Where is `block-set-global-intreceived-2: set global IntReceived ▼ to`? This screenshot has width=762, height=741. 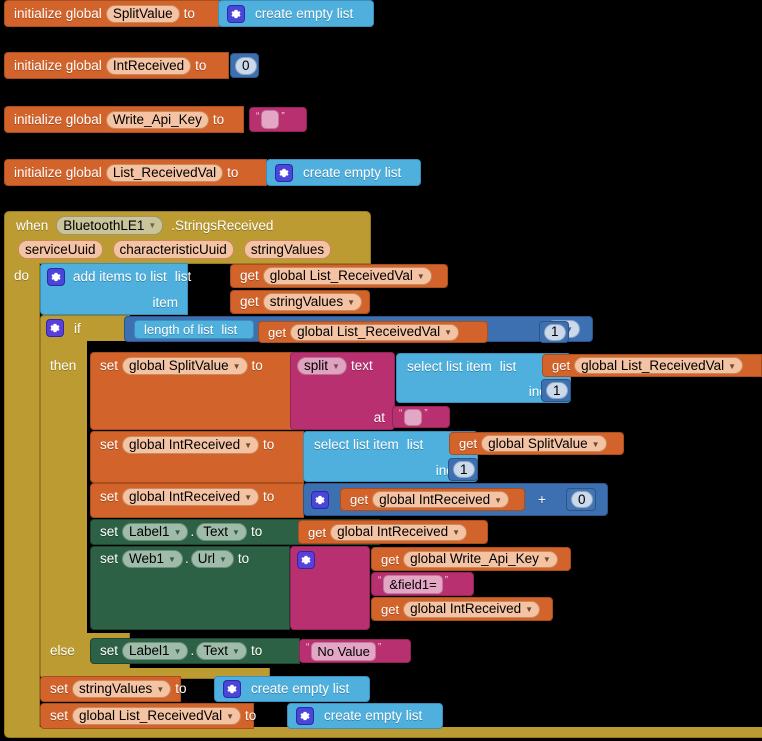 block-set-global-intreceived-2: set global IntReceived ▼ to is located at coordinates (197, 500).